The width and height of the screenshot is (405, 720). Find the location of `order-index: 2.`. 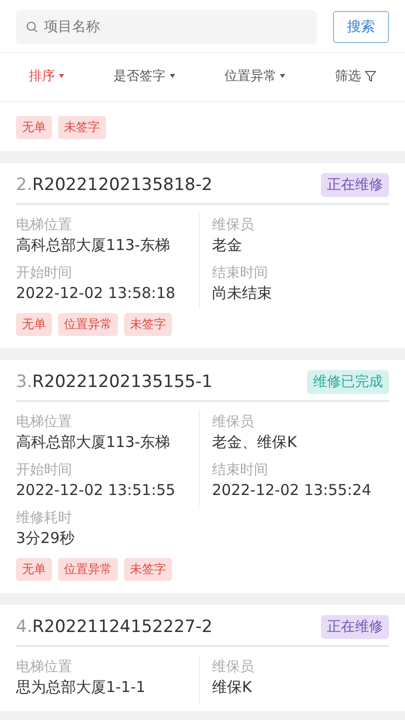

order-index: 2. is located at coordinates (24, 185).